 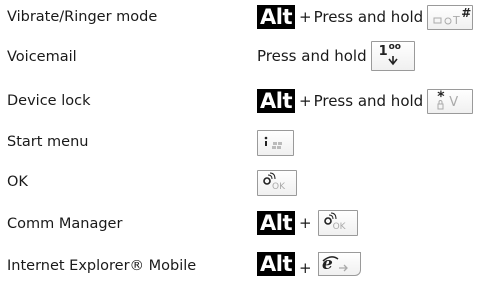 I want to click on key-glyph: #, so click(x=466, y=12).